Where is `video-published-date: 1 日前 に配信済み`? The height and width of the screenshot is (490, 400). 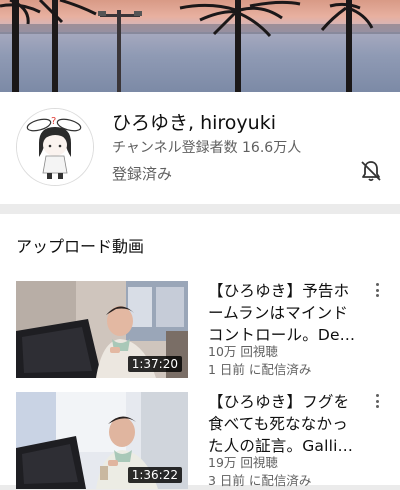 video-published-date: 1 日前 に配信済み is located at coordinates (260, 369).